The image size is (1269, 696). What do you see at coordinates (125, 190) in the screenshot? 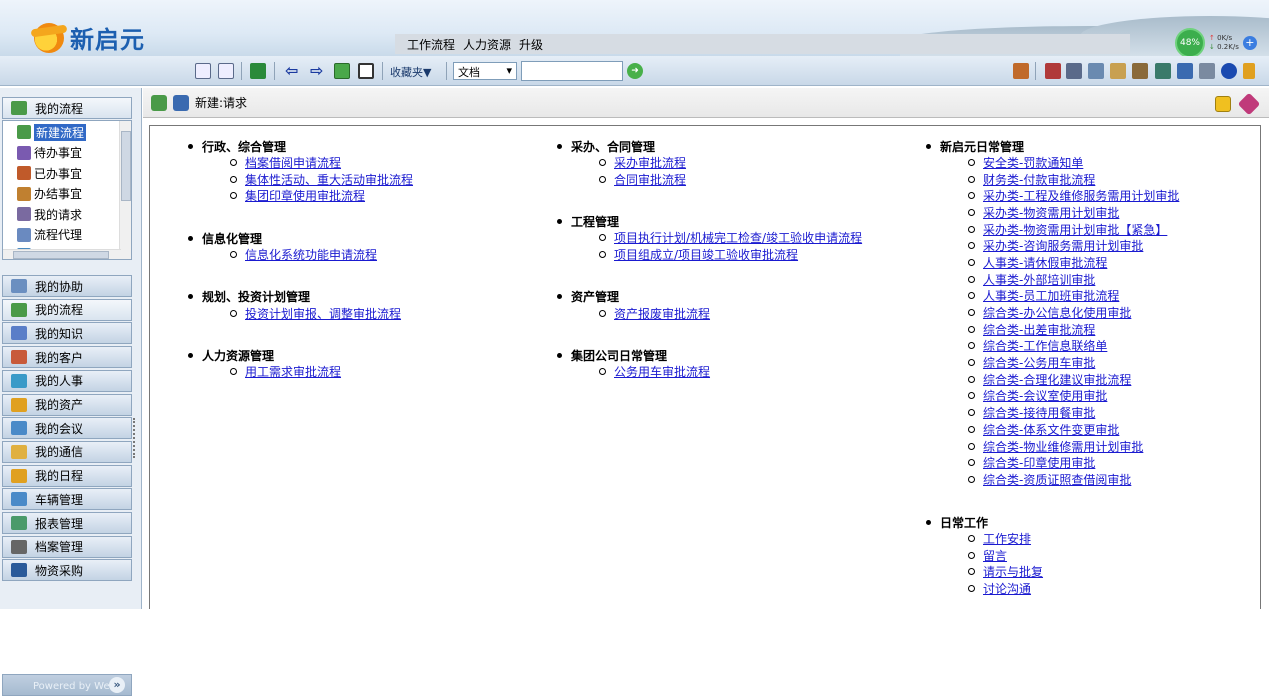
I see `tree-vertical-scrollbar` at bounding box center [125, 190].